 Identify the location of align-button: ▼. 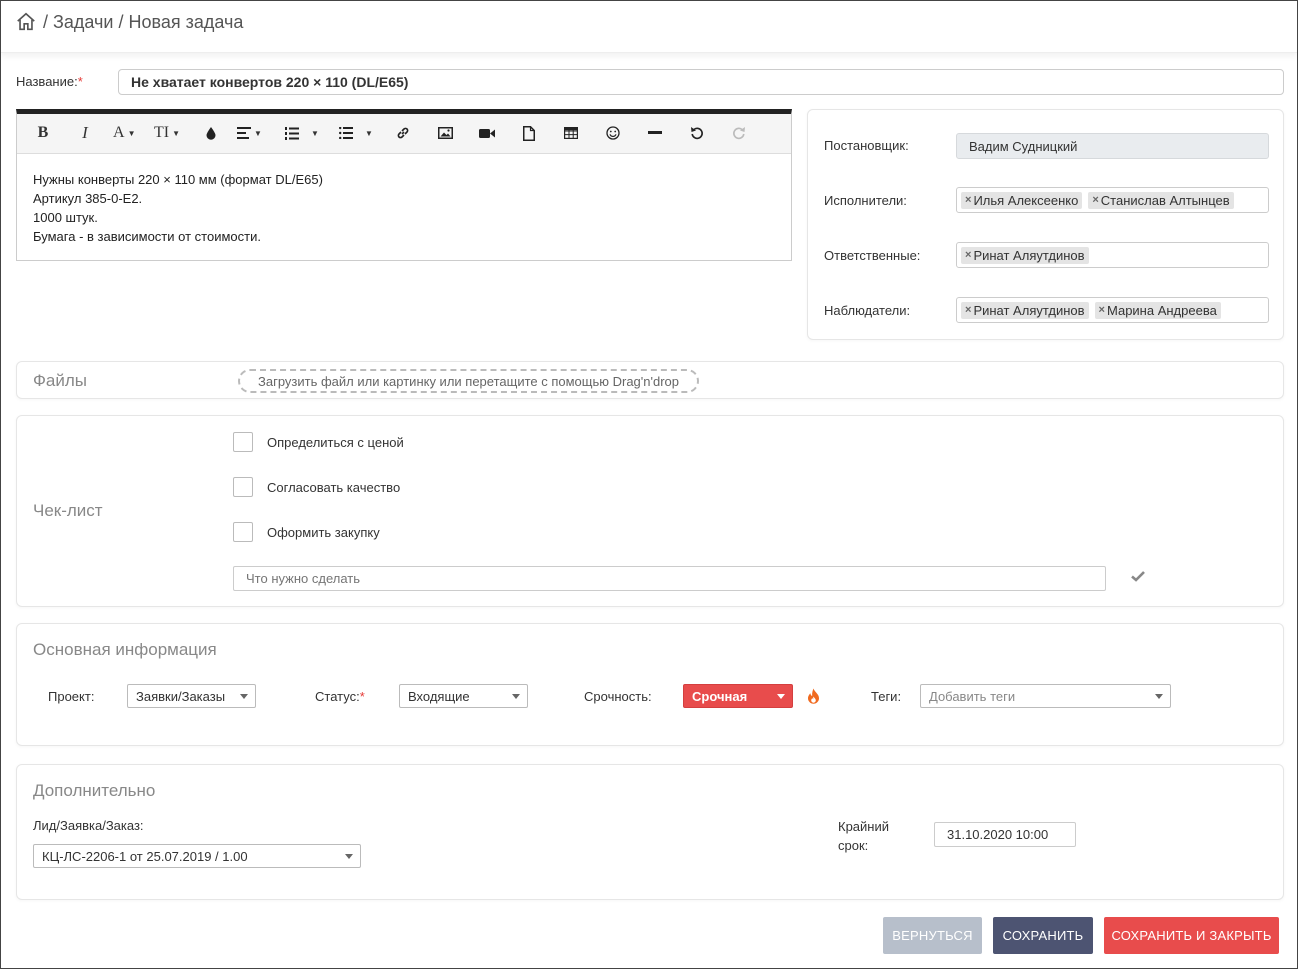
(249, 133).